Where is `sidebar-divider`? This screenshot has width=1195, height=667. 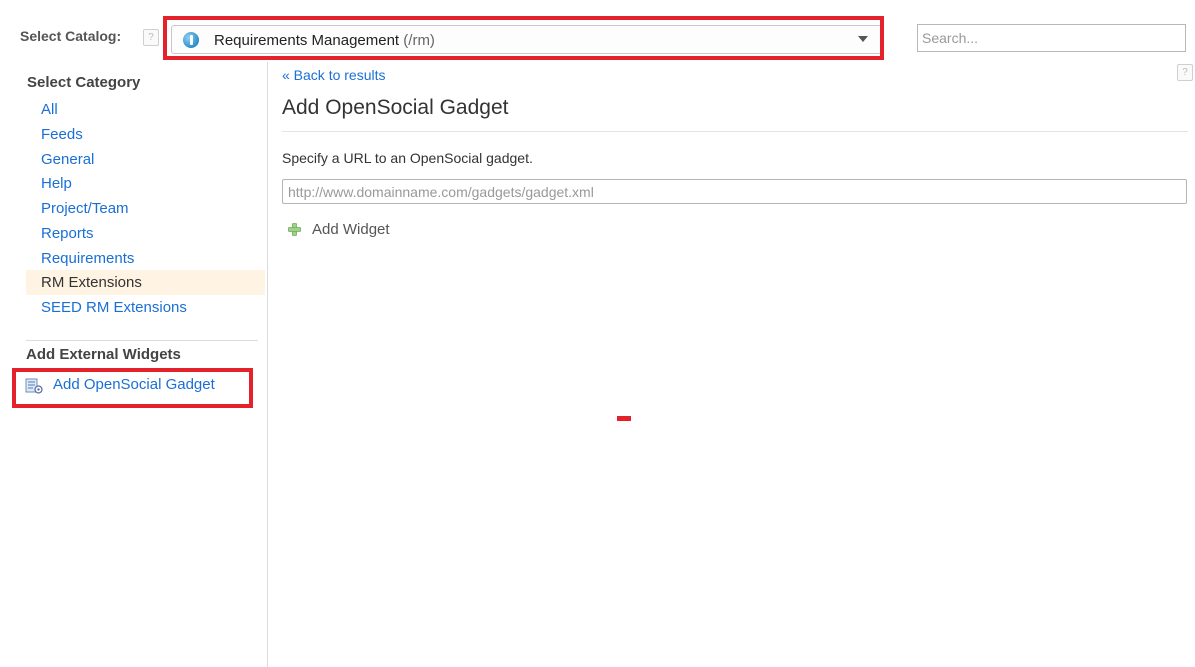
sidebar-divider is located at coordinates (267, 364).